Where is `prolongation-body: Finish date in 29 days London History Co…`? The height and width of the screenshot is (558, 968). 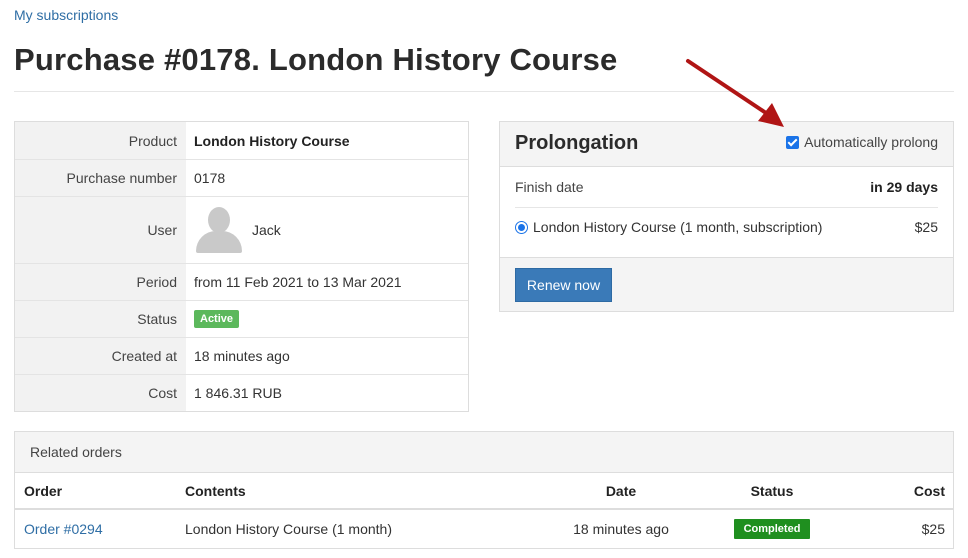
prolongation-body: Finish date in 29 days London History Co… is located at coordinates (726, 212).